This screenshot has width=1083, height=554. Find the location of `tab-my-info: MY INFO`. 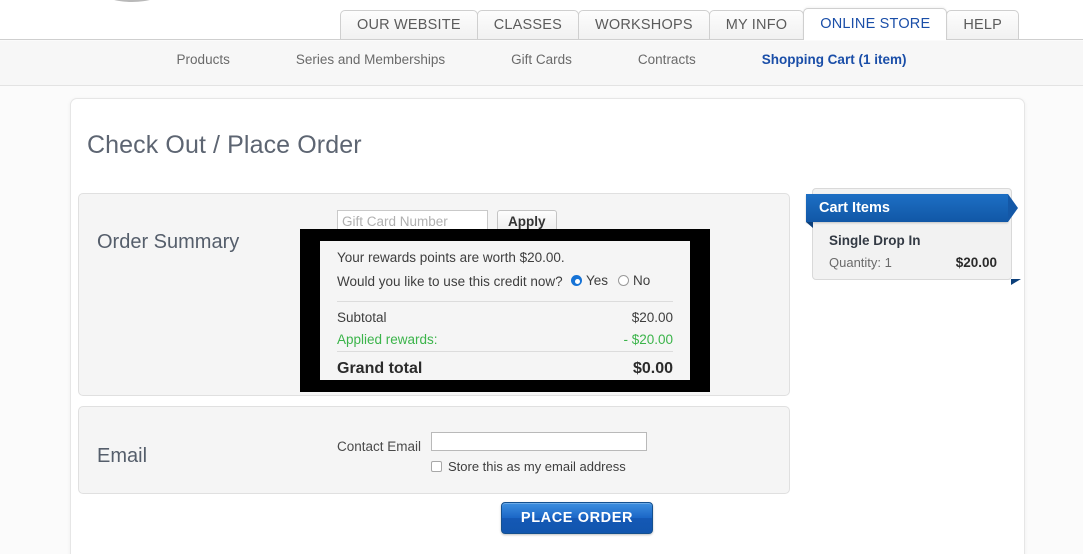

tab-my-info: MY INFO is located at coordinates (756, 24).